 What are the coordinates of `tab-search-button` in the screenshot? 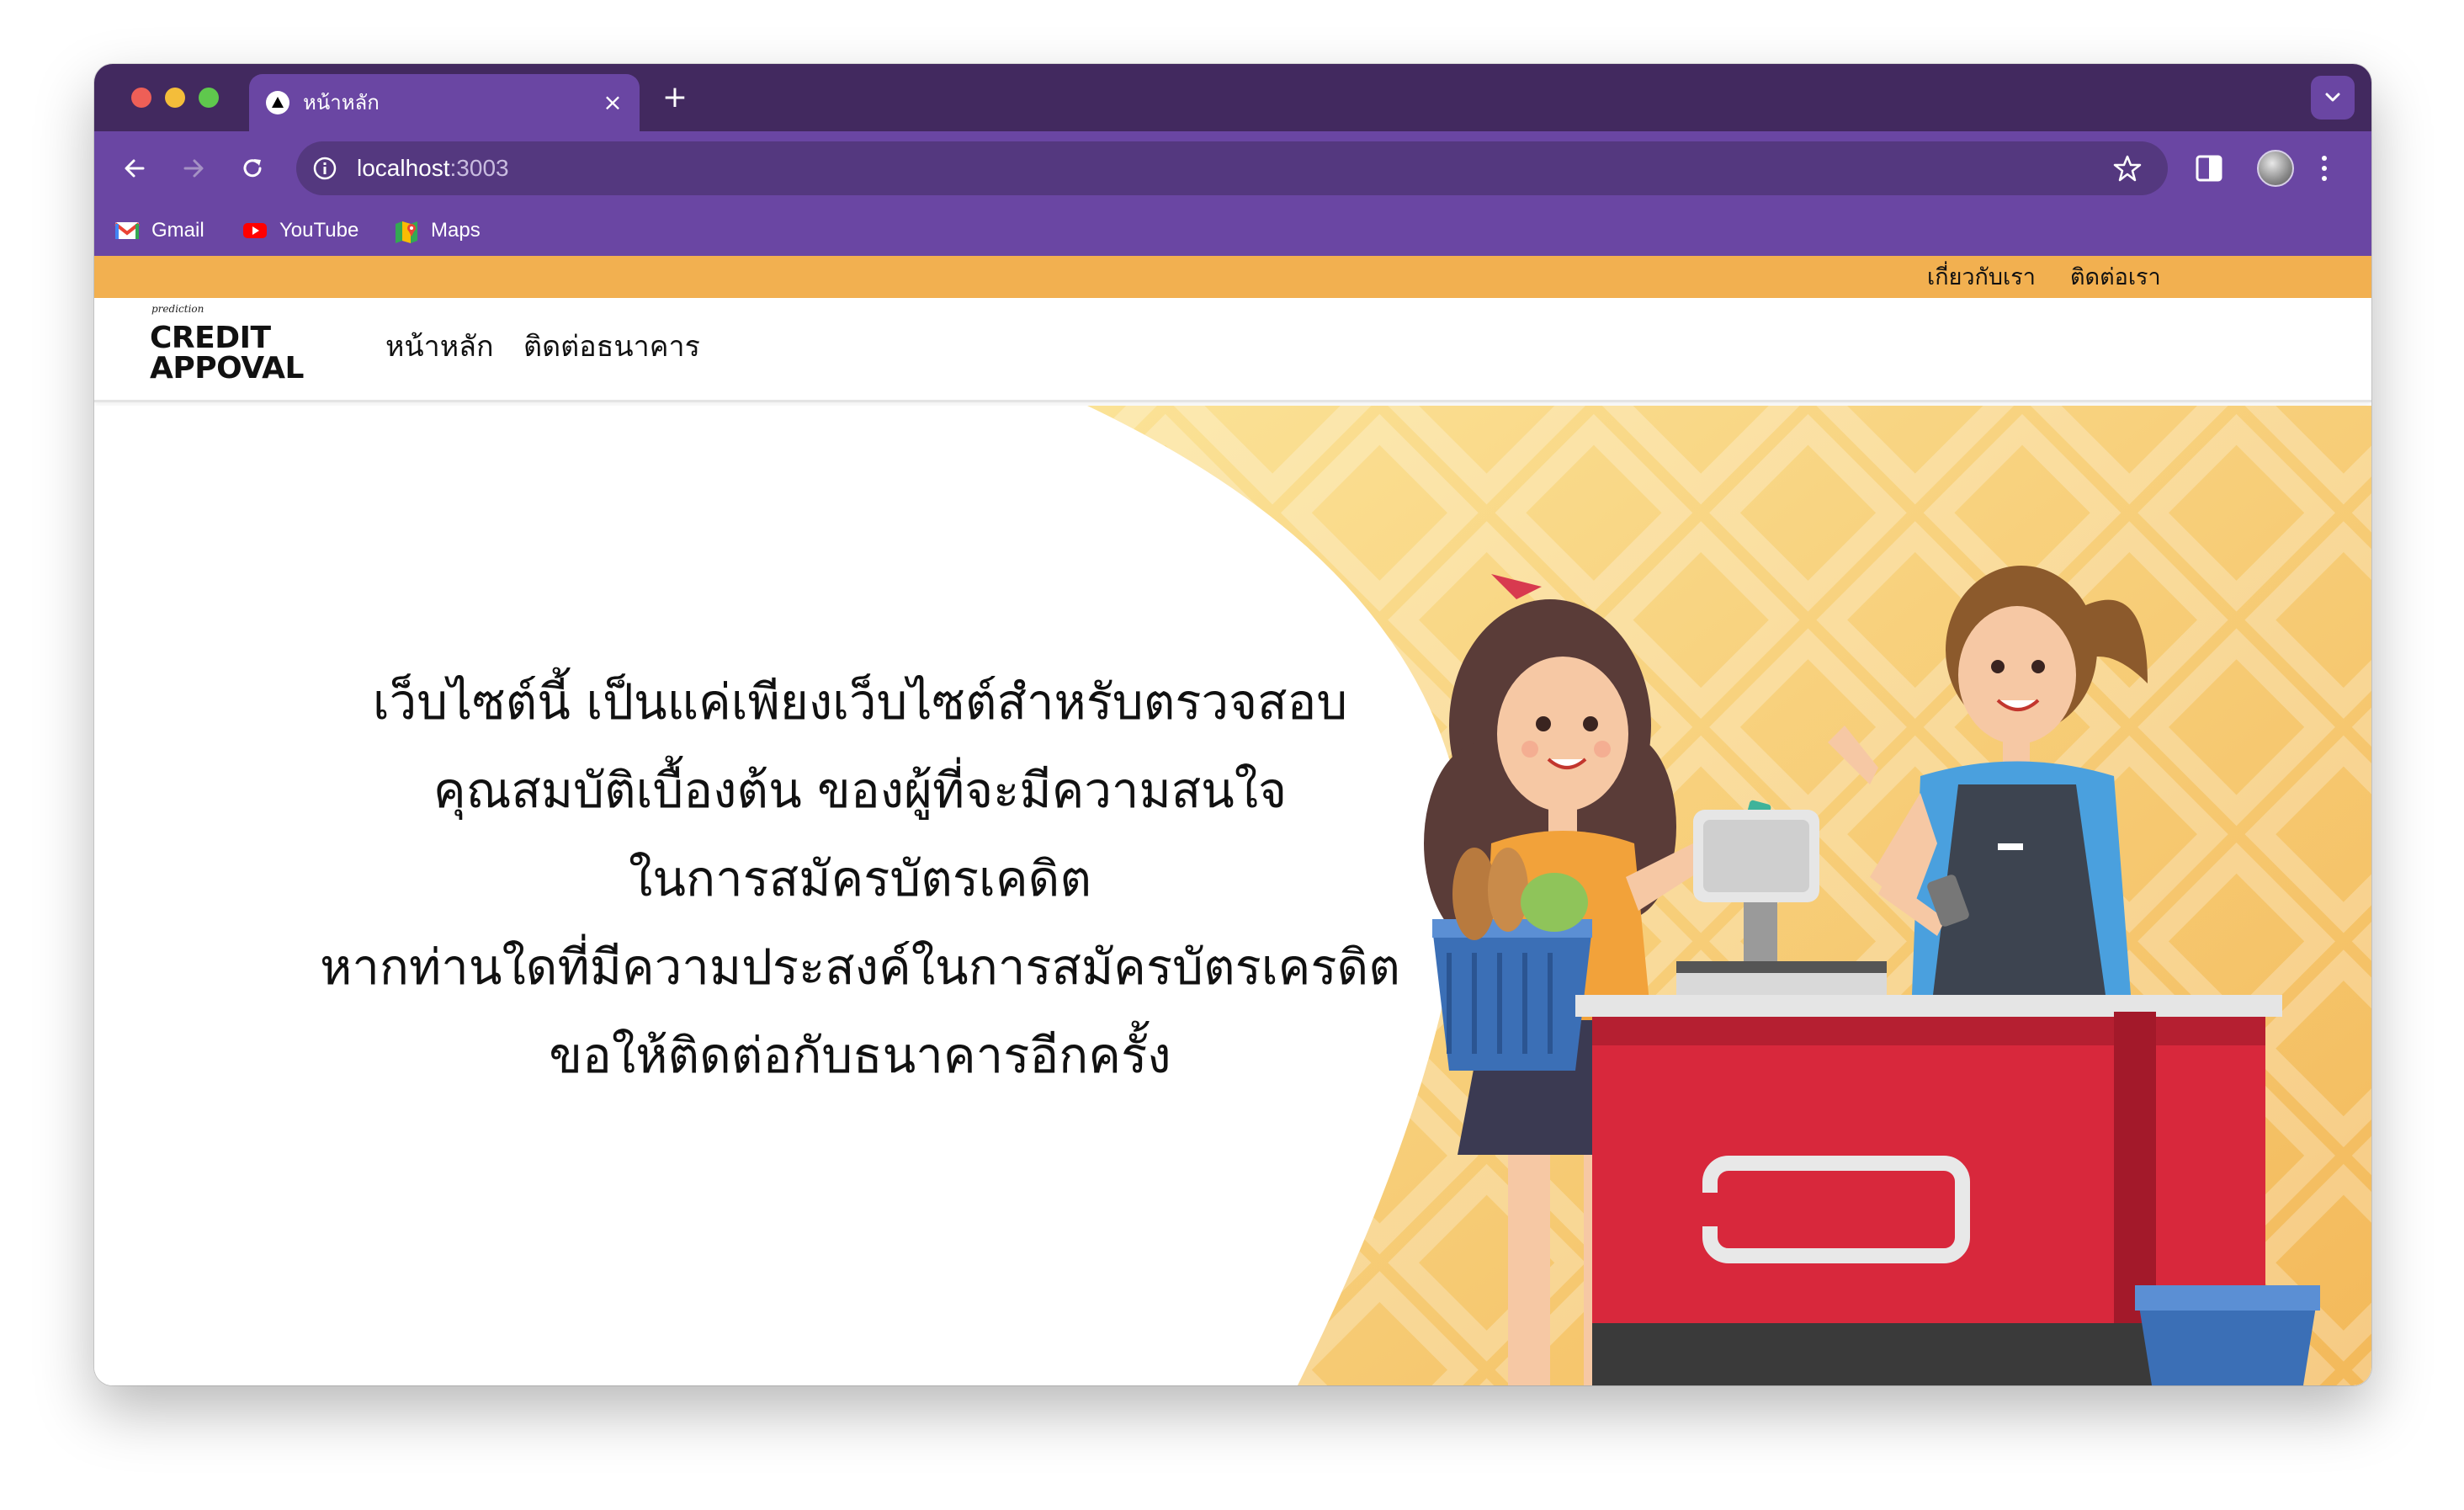 It's located at (2333, 98).